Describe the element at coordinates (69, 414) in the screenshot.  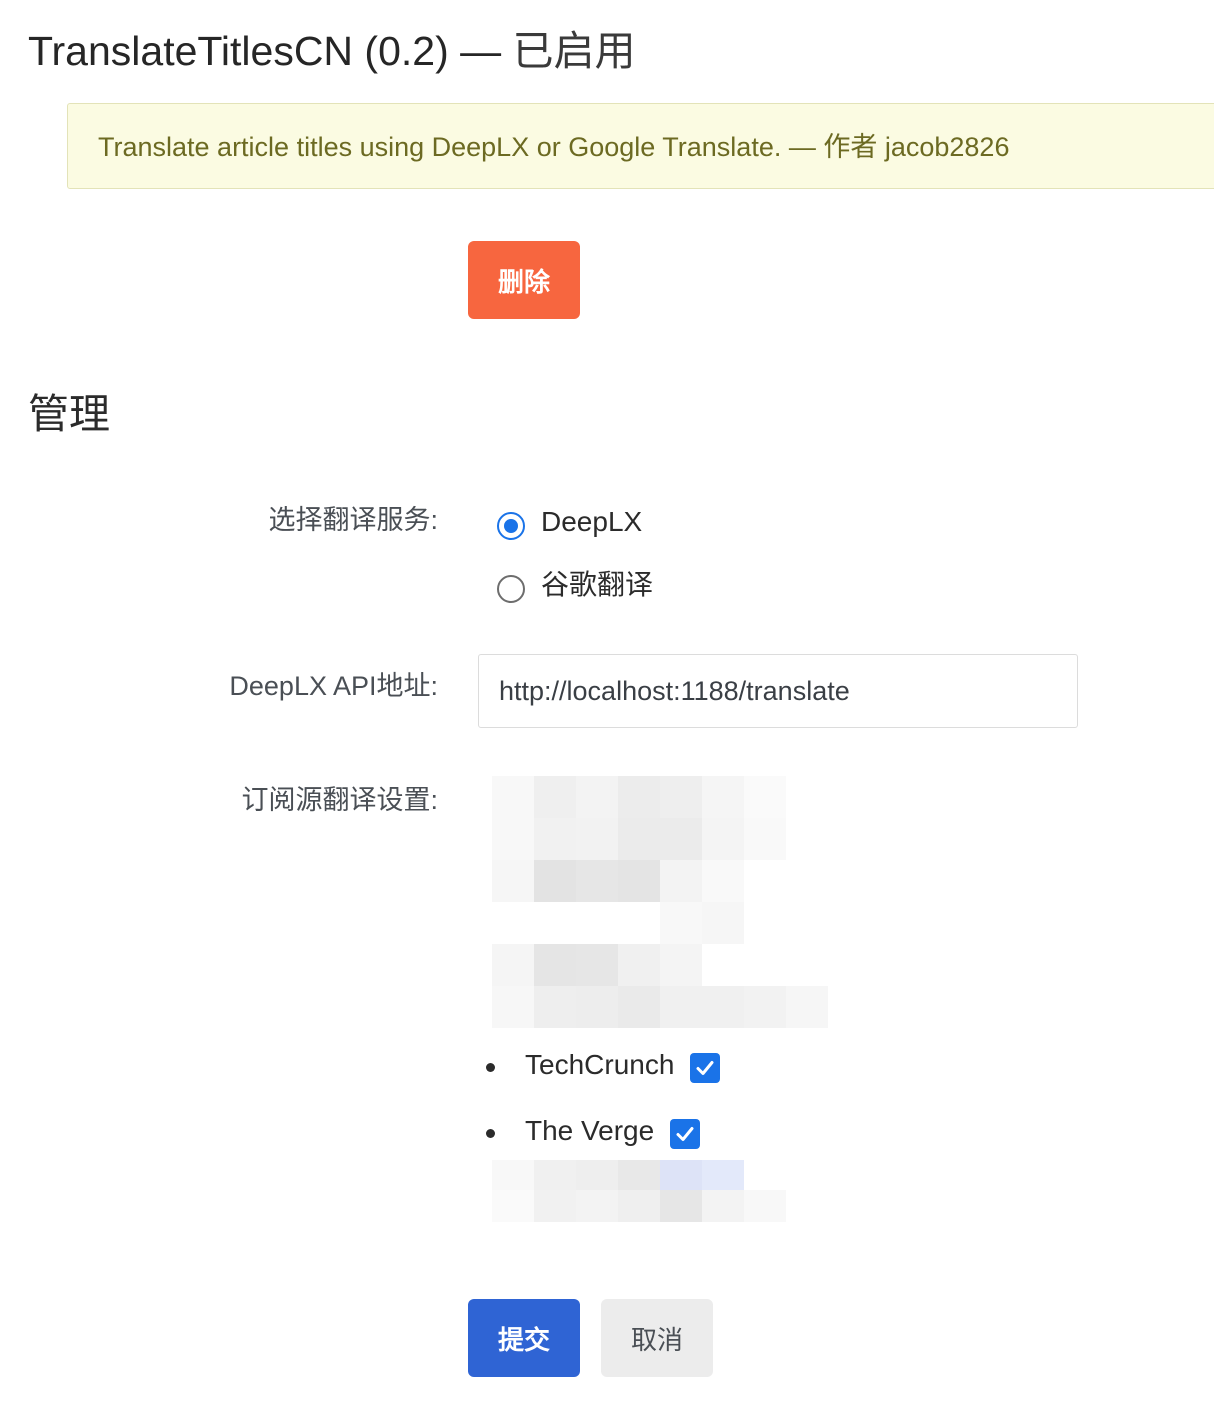
I see `manage-section-title: 管理` at that location.